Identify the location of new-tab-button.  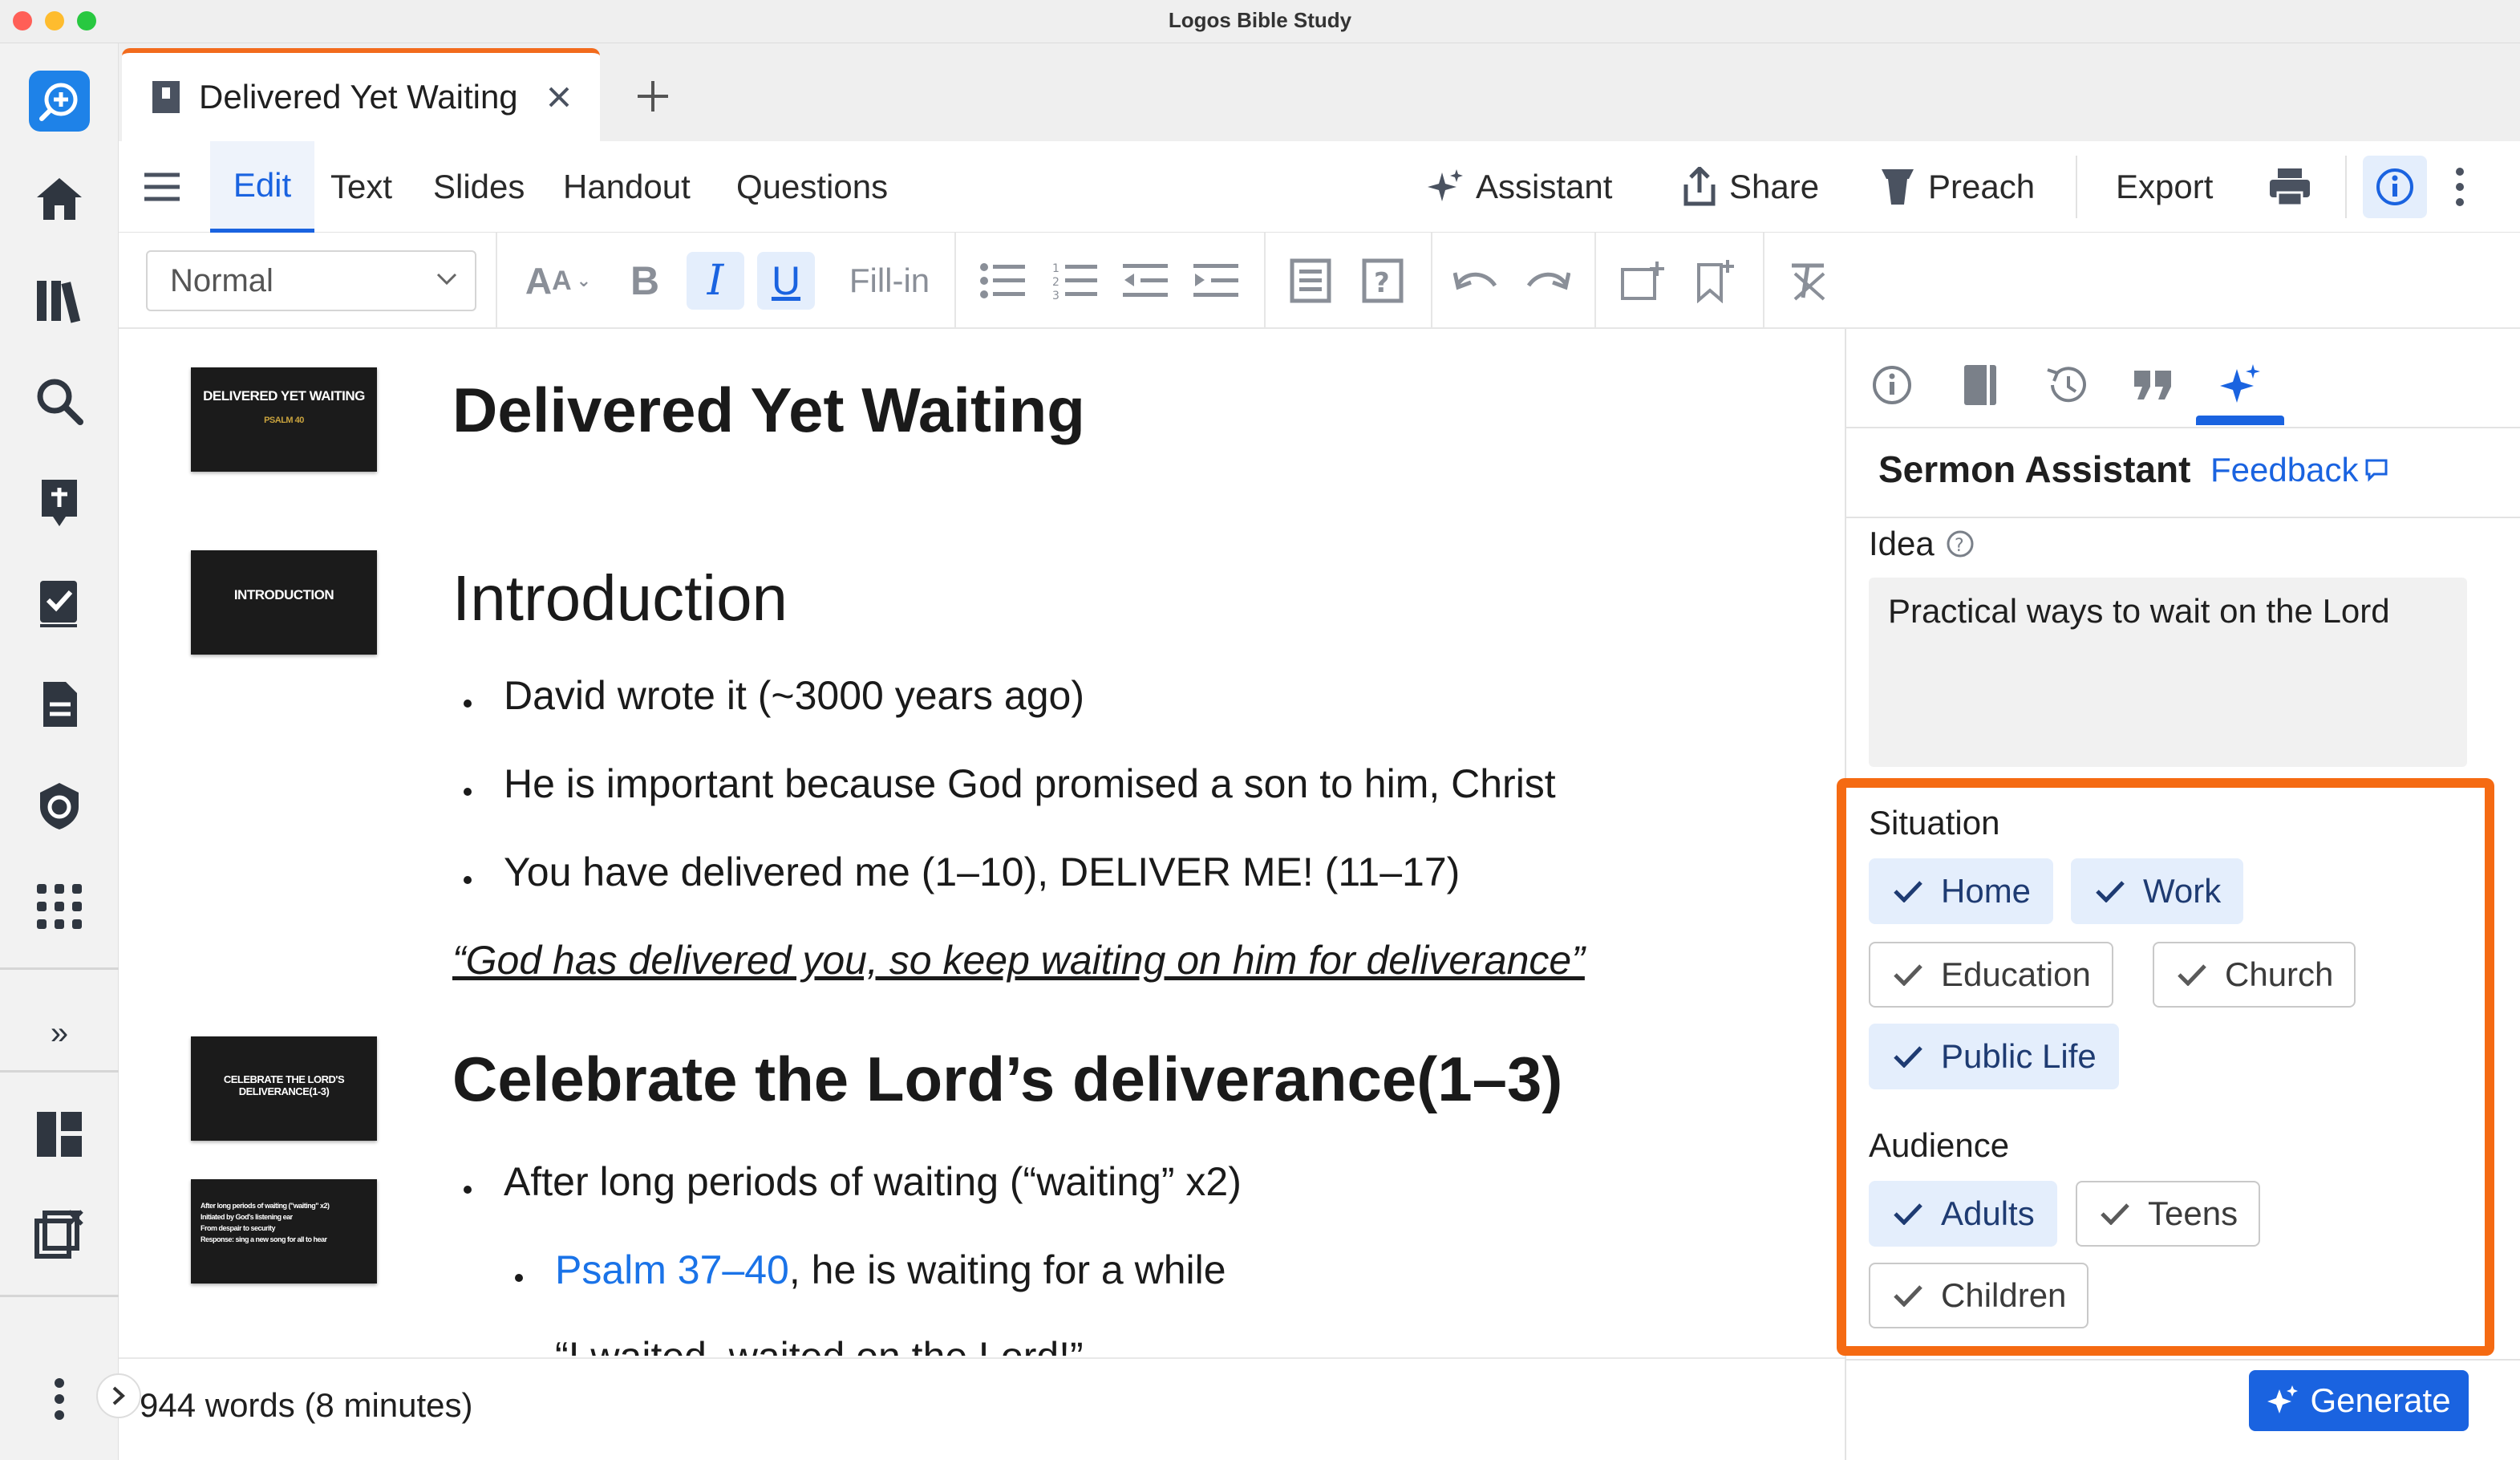
(653, 96).